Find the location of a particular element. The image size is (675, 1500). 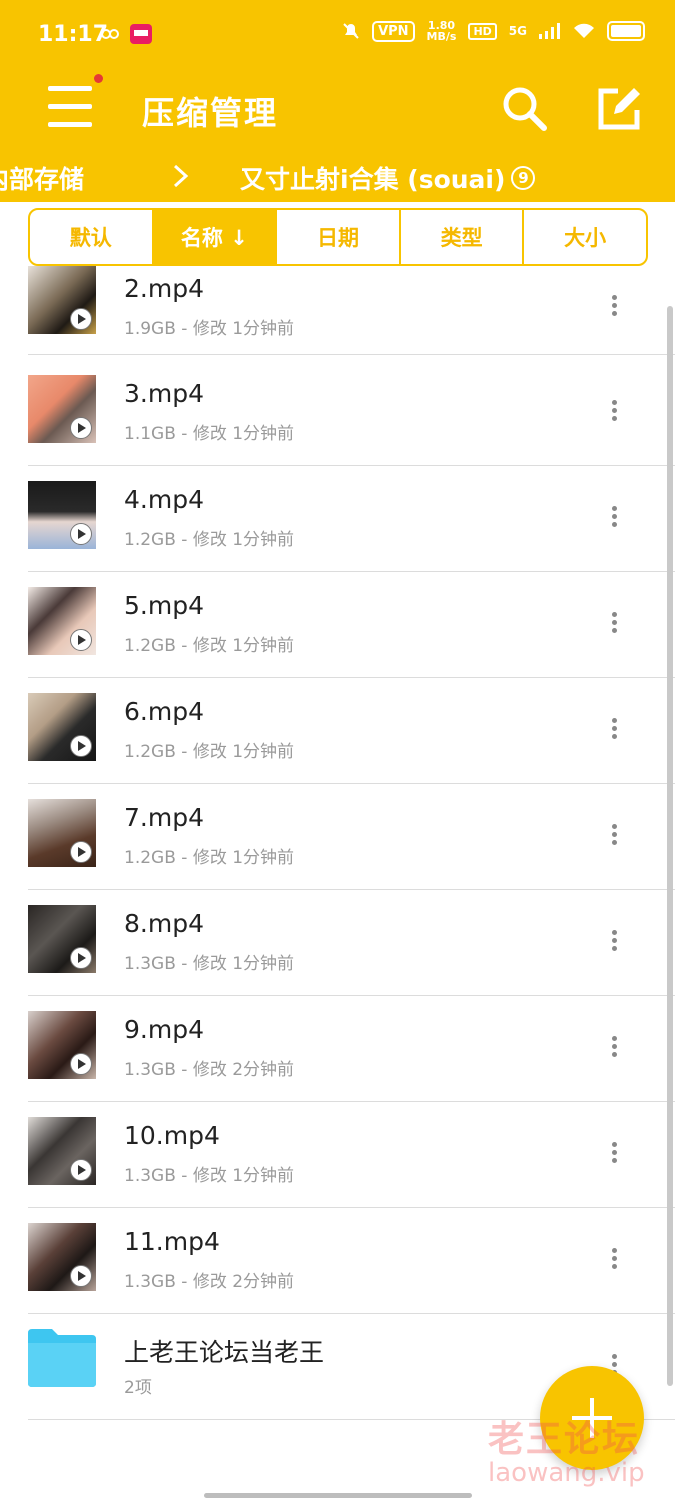

list-item: 8.mp4 1.3GB - 修改 1分钟前 is located at coordinates (337, 953).